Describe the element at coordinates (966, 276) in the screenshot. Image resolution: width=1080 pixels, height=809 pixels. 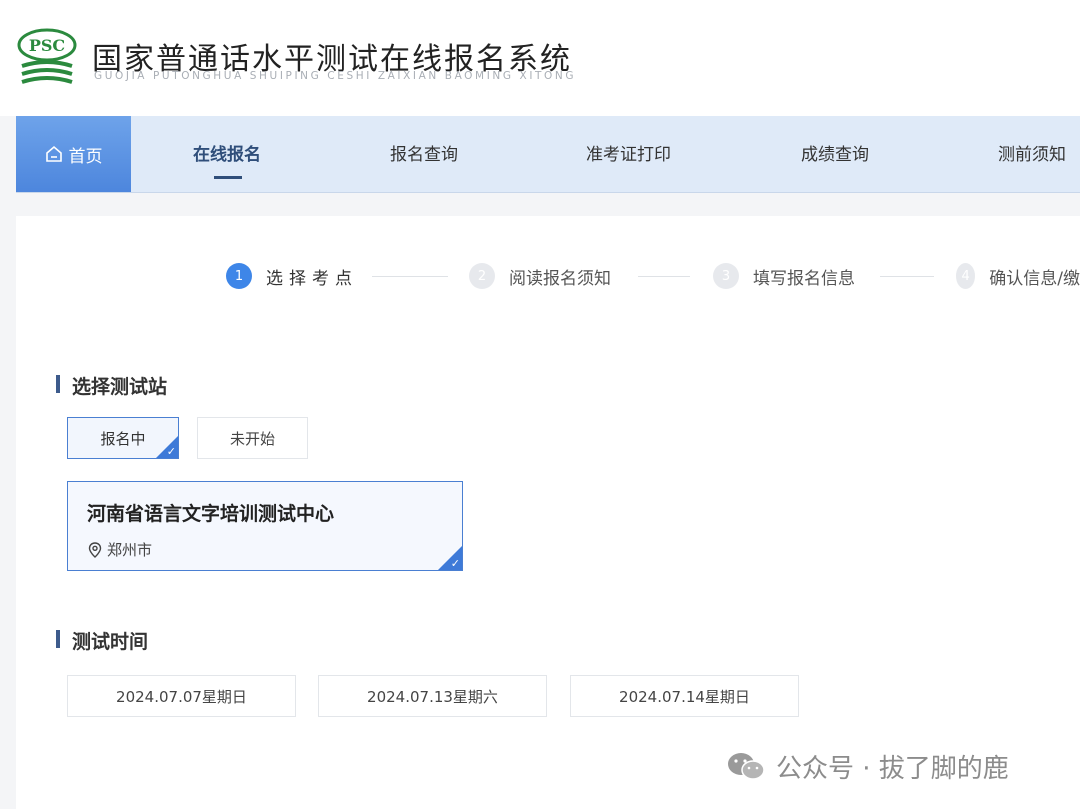
I see `step-number: 4` at that location.